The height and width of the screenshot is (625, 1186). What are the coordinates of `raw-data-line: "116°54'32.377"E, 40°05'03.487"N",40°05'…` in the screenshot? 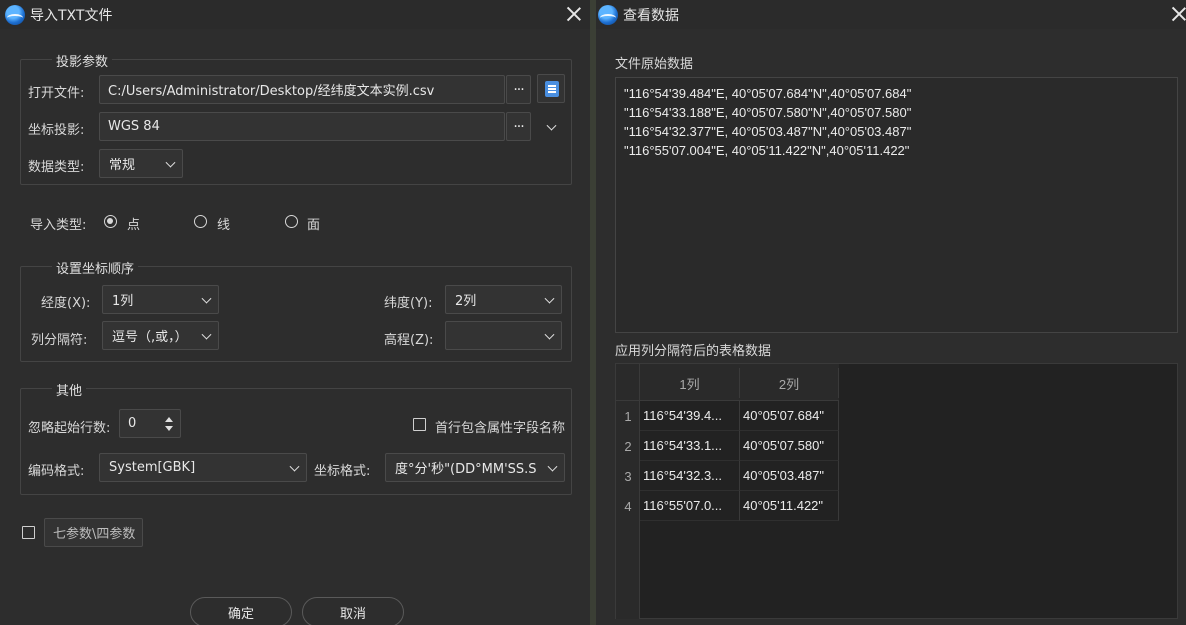 It's located at (768, 131).